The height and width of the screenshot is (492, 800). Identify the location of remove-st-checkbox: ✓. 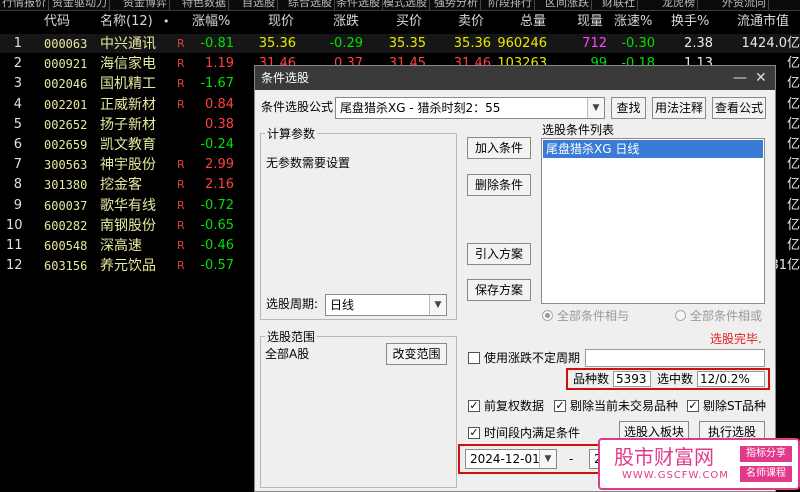
(693, 406).